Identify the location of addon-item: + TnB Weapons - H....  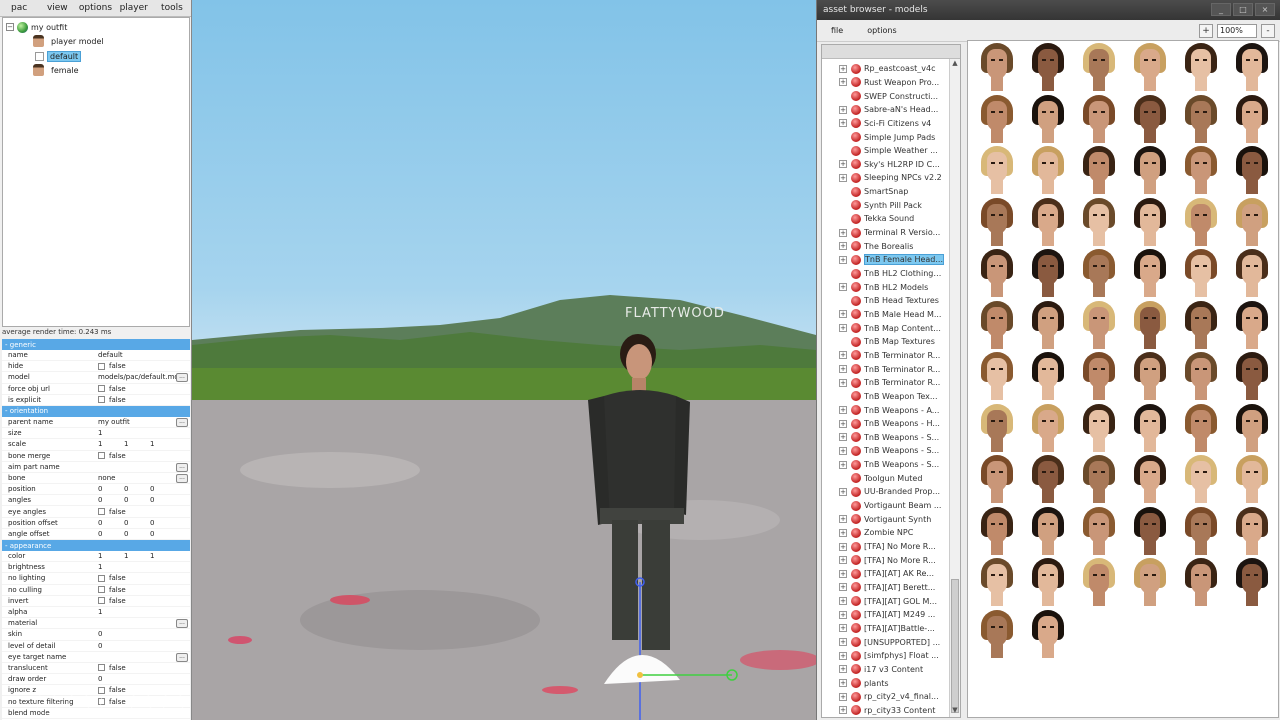
(884, 424).